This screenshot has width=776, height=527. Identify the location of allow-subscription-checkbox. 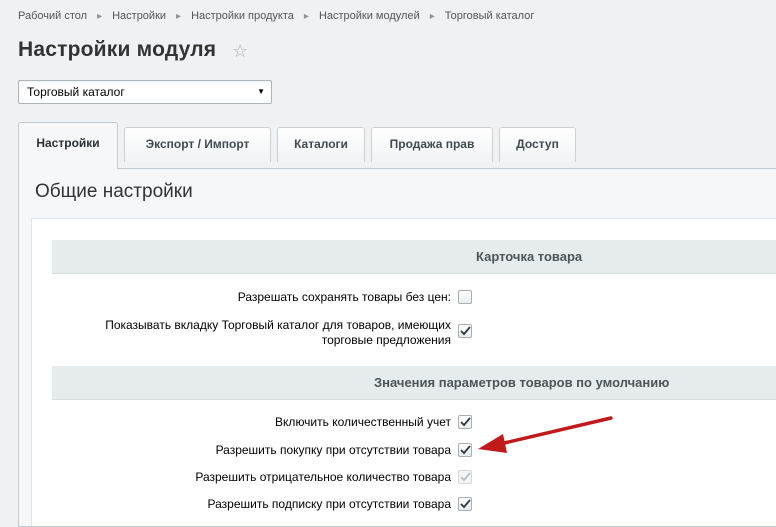
(465, 504).